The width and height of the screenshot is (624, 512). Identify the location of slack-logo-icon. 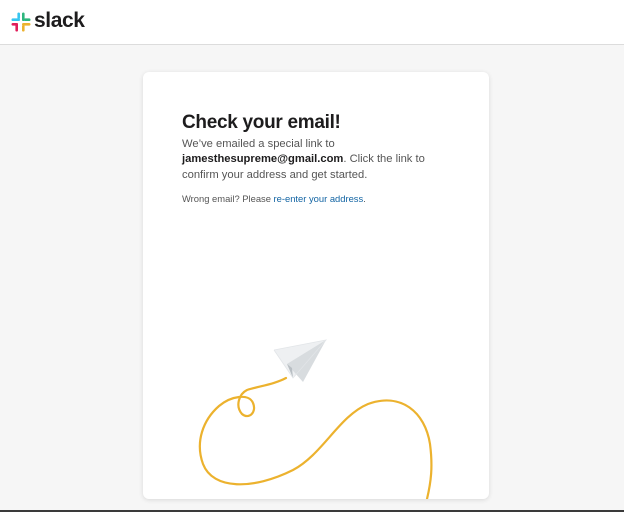
(21, 22).